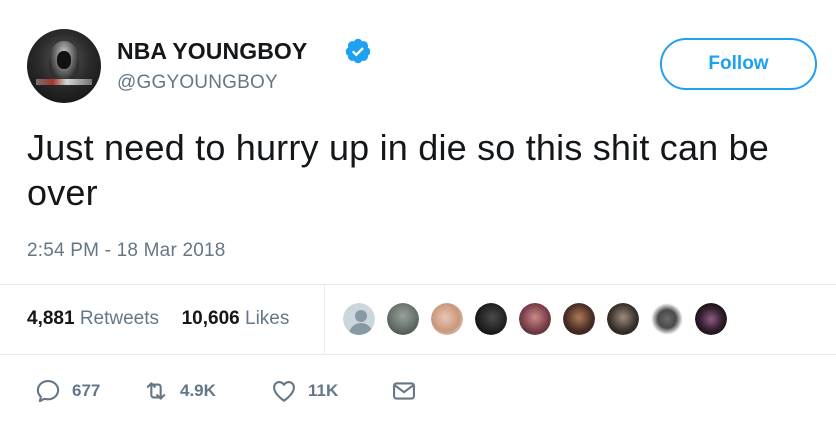 The height and width of the screenshot is (444, 836). I want to click on like-action: 11K, so click(304, 391).